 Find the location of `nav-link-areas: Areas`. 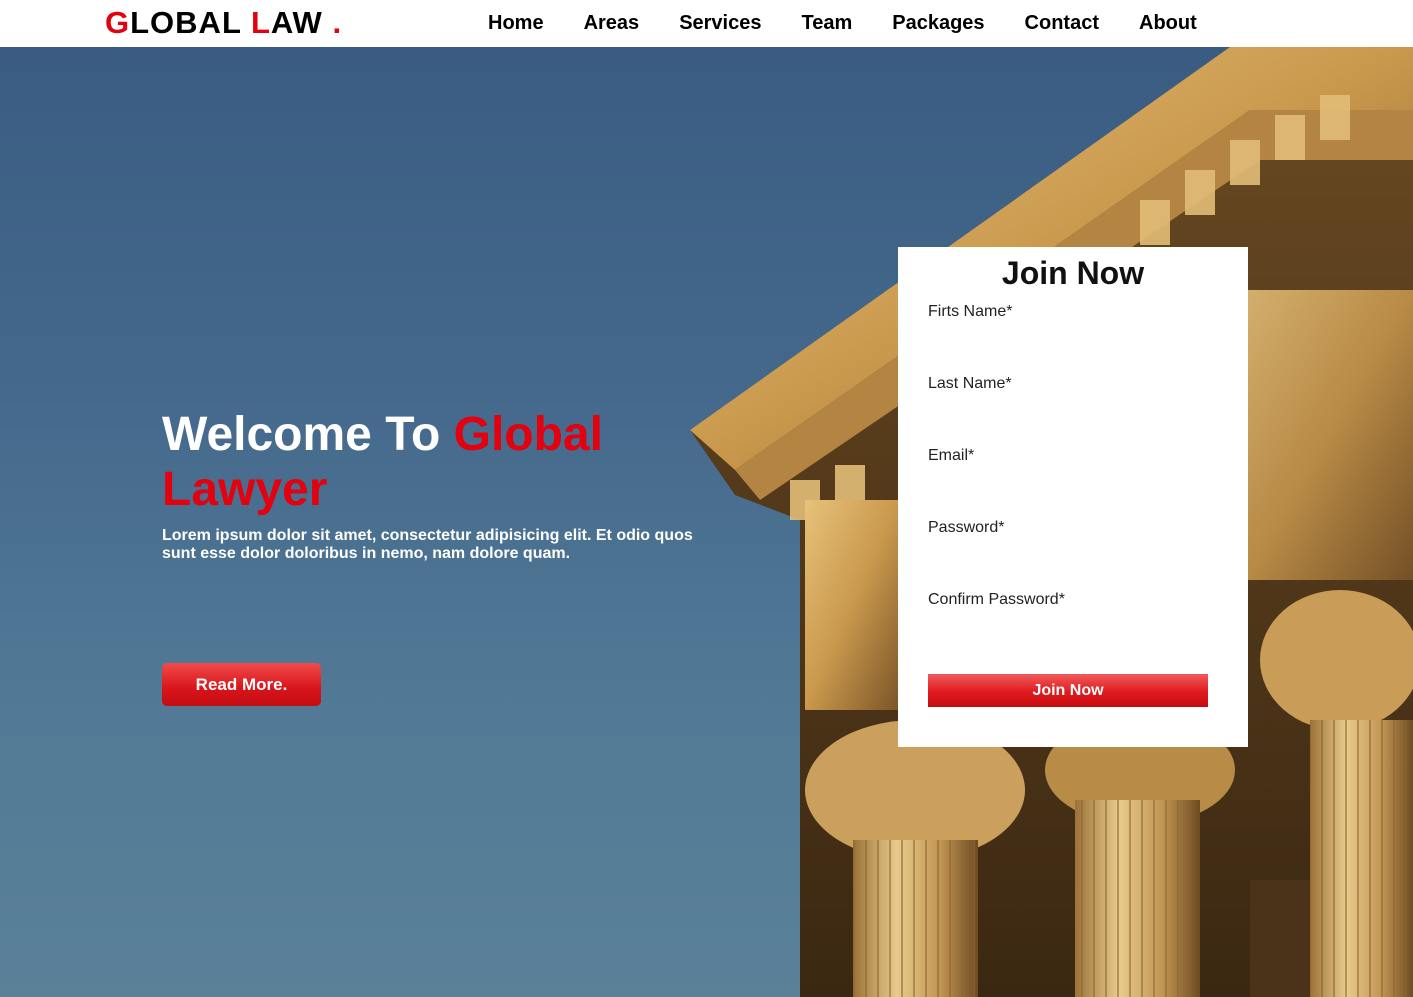

nav-link-areas: Areas is located at coordinates (612, 23).